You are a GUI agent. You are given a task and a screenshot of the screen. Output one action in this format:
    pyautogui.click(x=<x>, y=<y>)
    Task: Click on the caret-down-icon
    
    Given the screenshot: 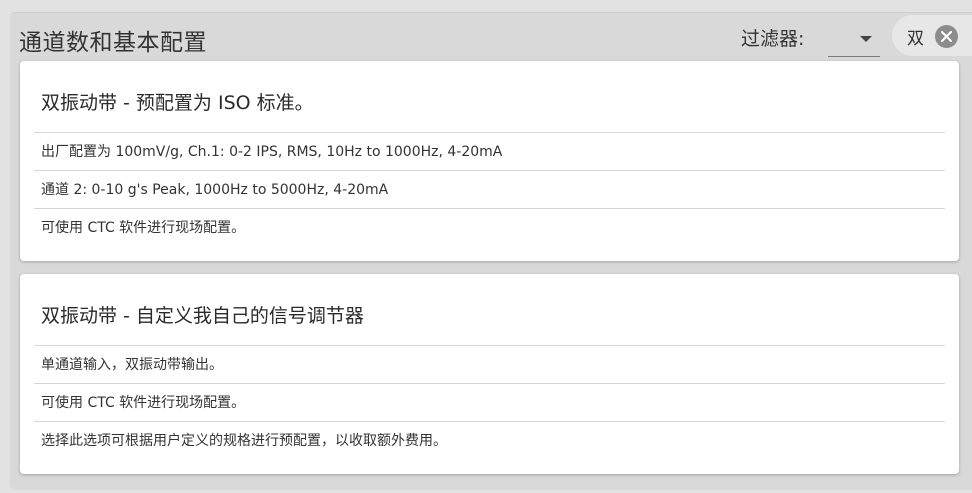 What is the action you would take?
    pyautogui.click(x=866, y=39)
    